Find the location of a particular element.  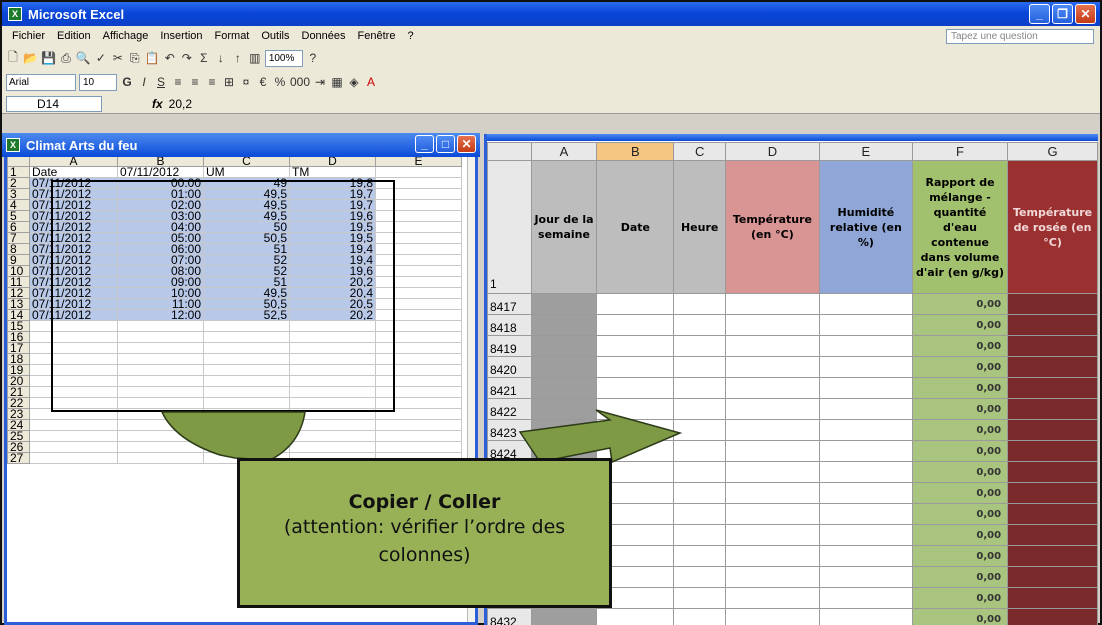

row-header: 17 is located at coordinates (18, 348).